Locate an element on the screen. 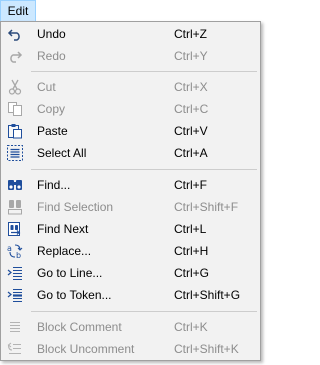 This screenshot has width=320, height=365. menu-item-label: Paste is located at coordinates (52, 131).